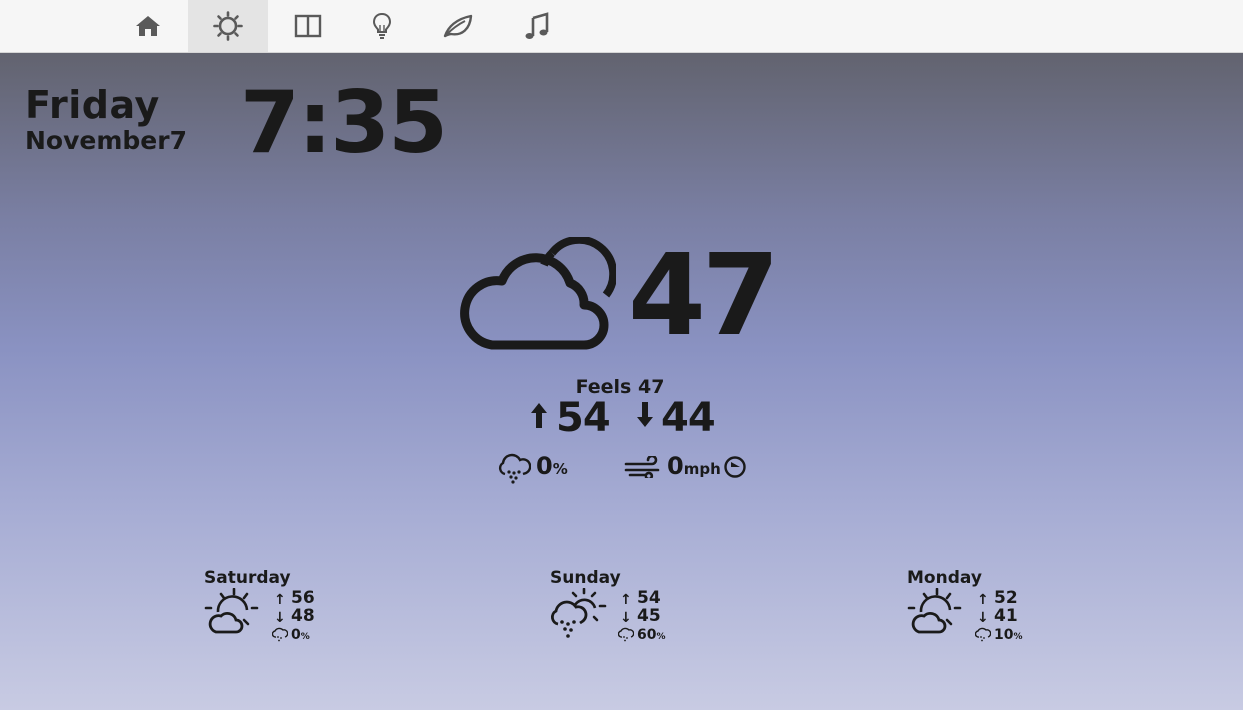  I want to click on forecast-precip: 10%, so click(1008, 636).